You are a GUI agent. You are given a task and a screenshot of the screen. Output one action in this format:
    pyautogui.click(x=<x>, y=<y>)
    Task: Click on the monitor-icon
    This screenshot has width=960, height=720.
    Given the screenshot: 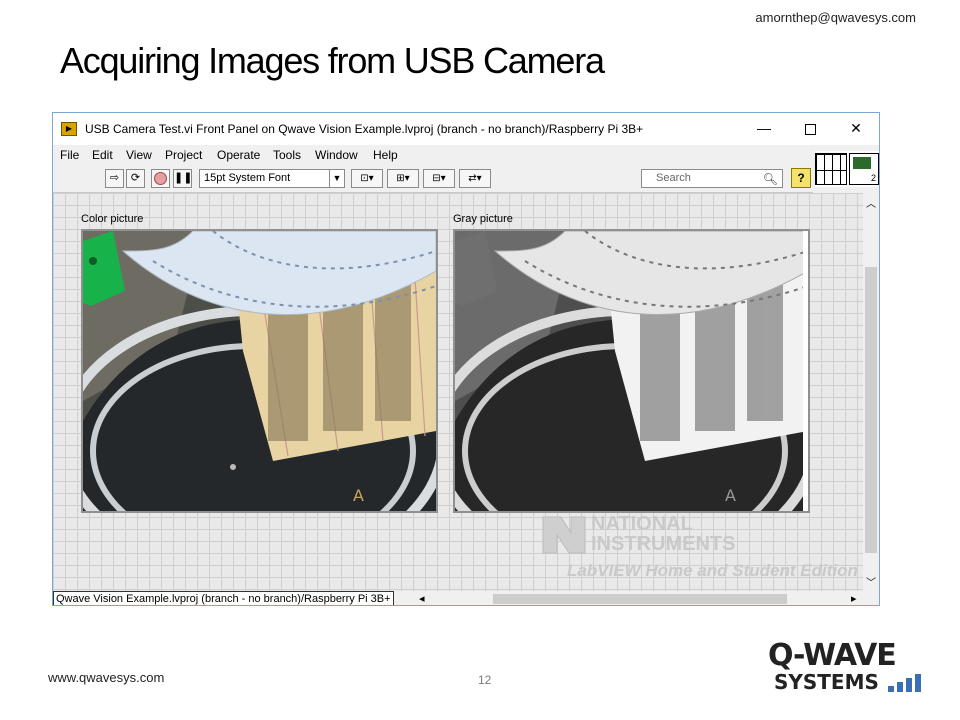 What is the action you would take?
    pyautogui.click(x=862, y=163)
    